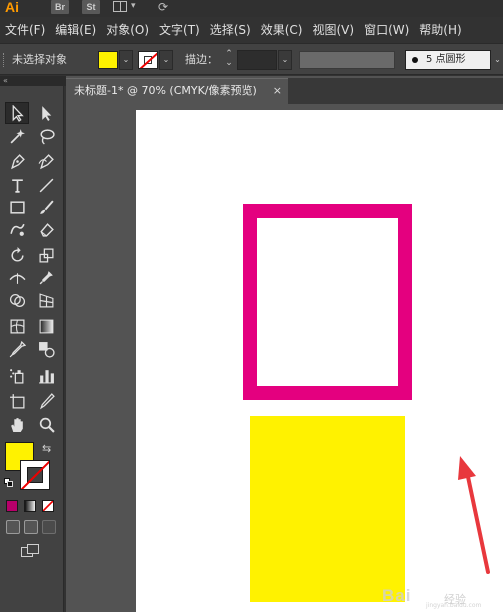 This screenshot has height=612, width=503. Describe the element at coordinates (17, 185) in the screenshot. I see `type-tool-icon` at that location.